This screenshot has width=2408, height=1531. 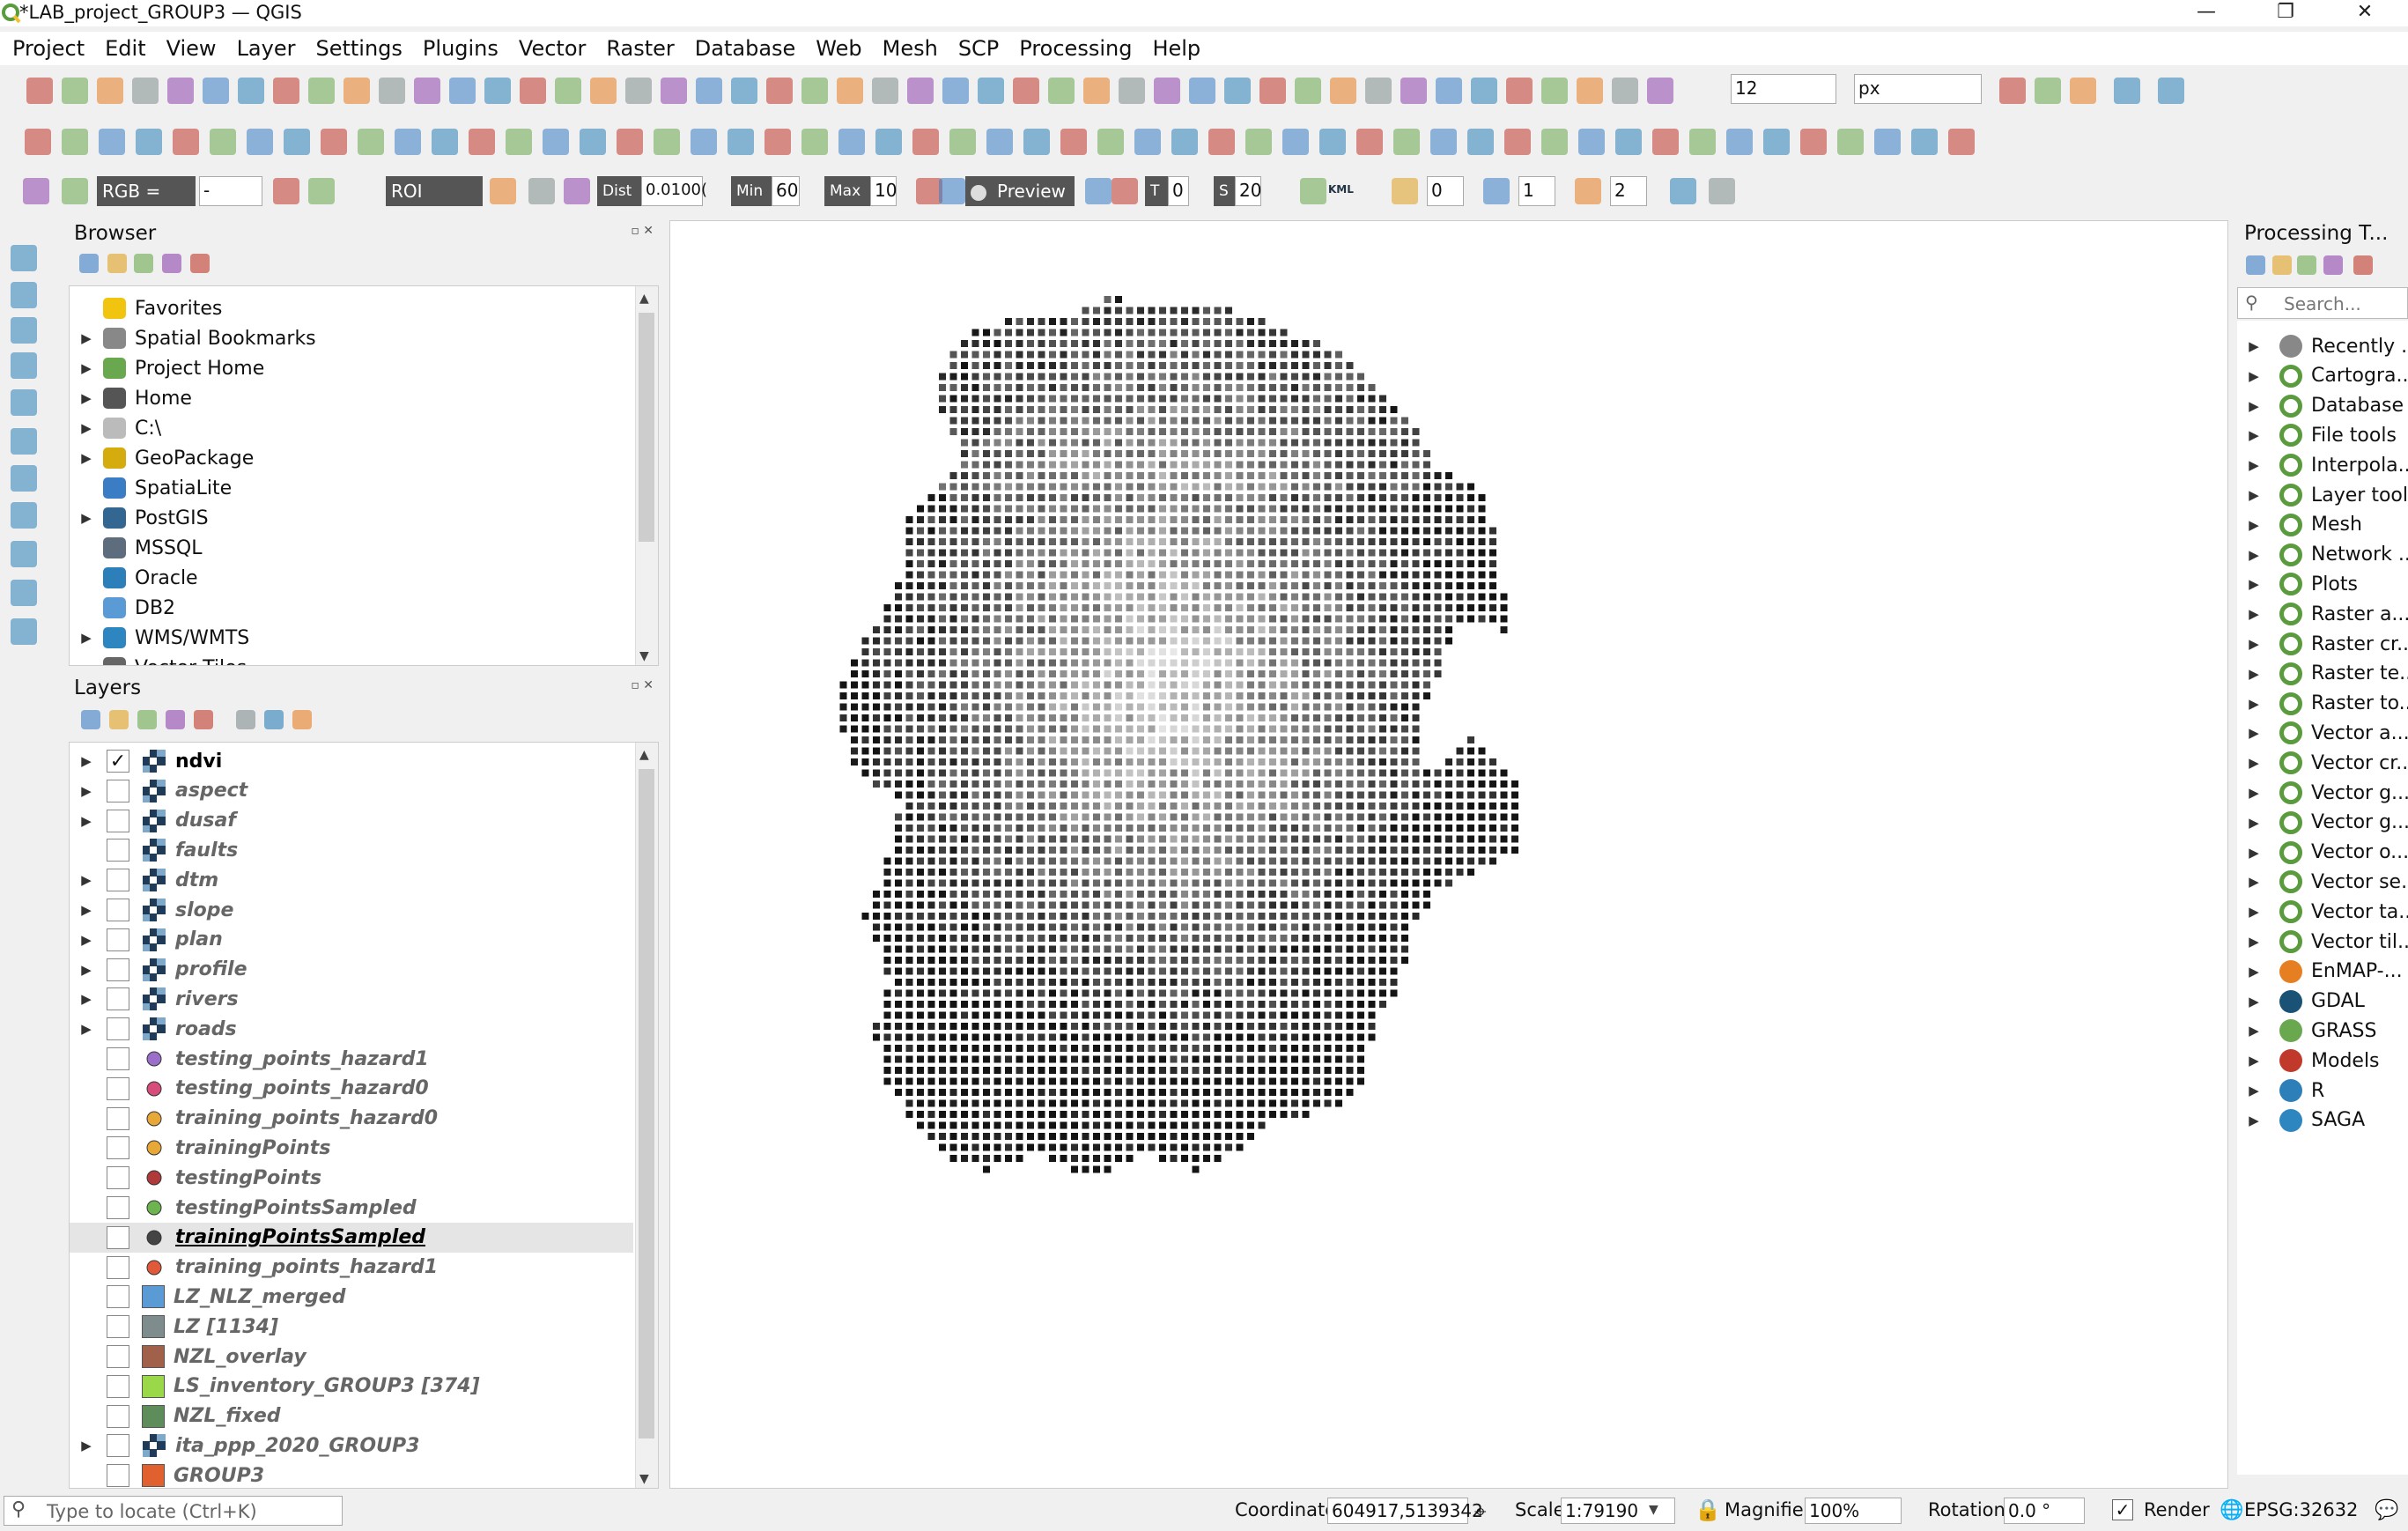 I want to click on menu-mesh: Mesh, so click(x=910, y=48).